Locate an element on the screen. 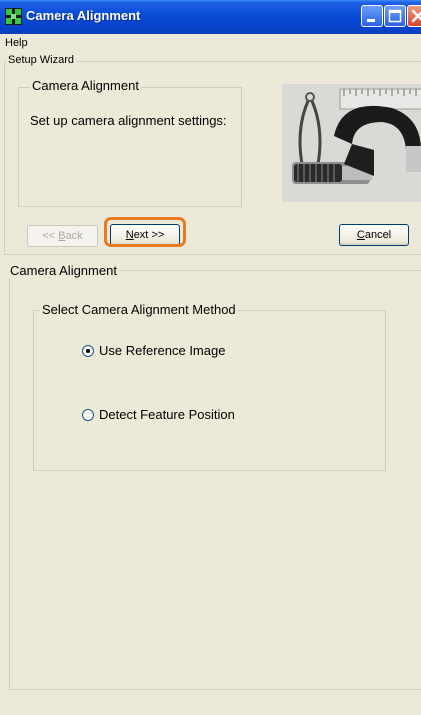  close-button is located at coordinates (414, 16).